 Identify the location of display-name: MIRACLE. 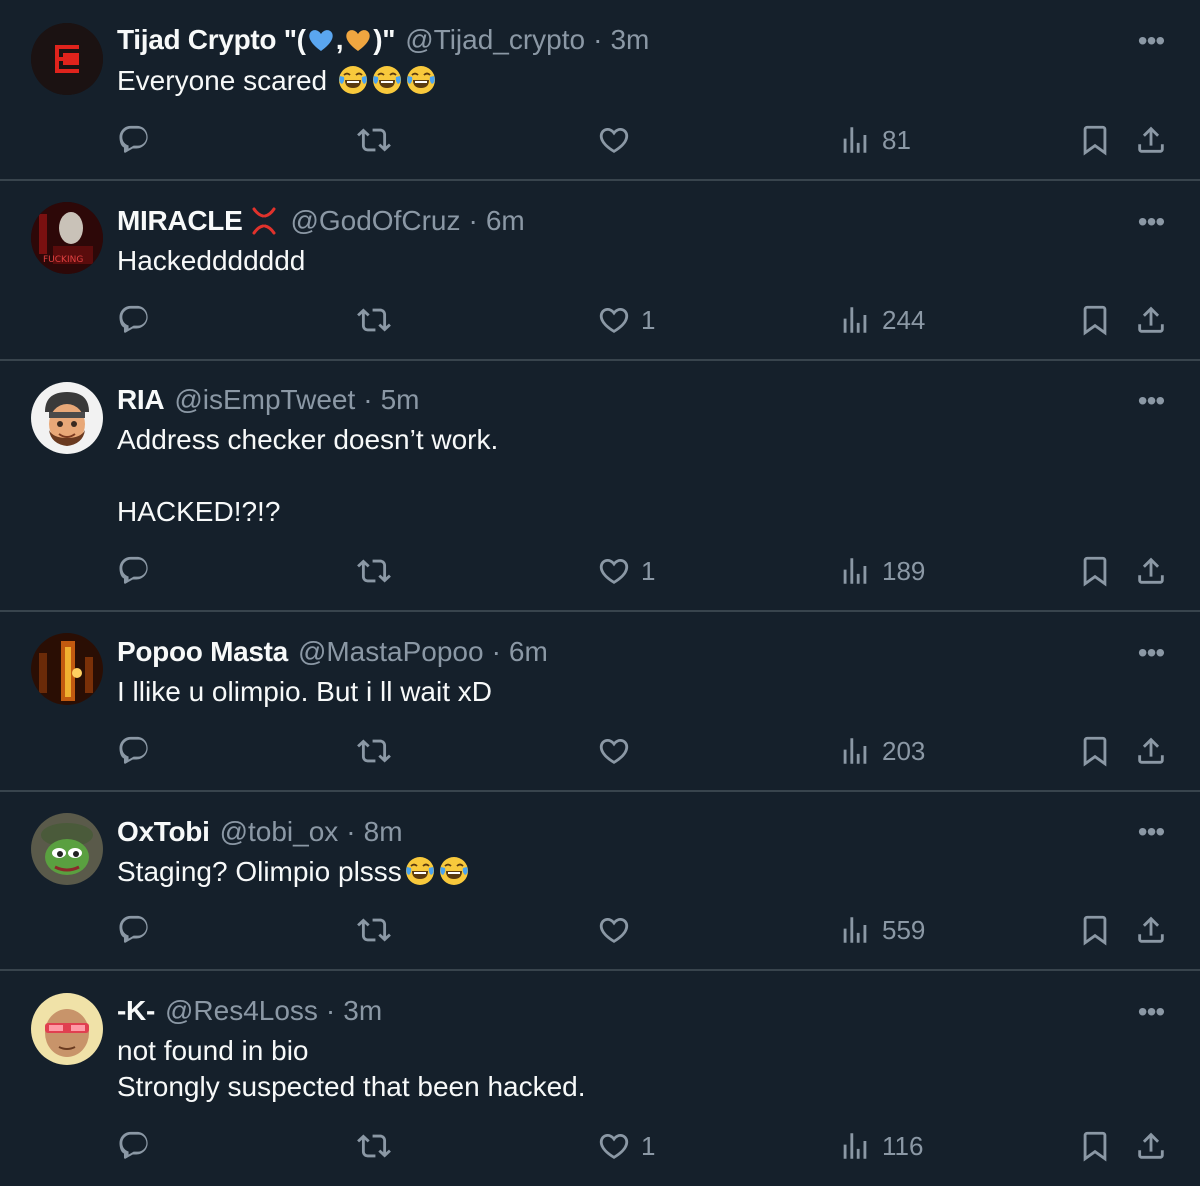
(180, 221).